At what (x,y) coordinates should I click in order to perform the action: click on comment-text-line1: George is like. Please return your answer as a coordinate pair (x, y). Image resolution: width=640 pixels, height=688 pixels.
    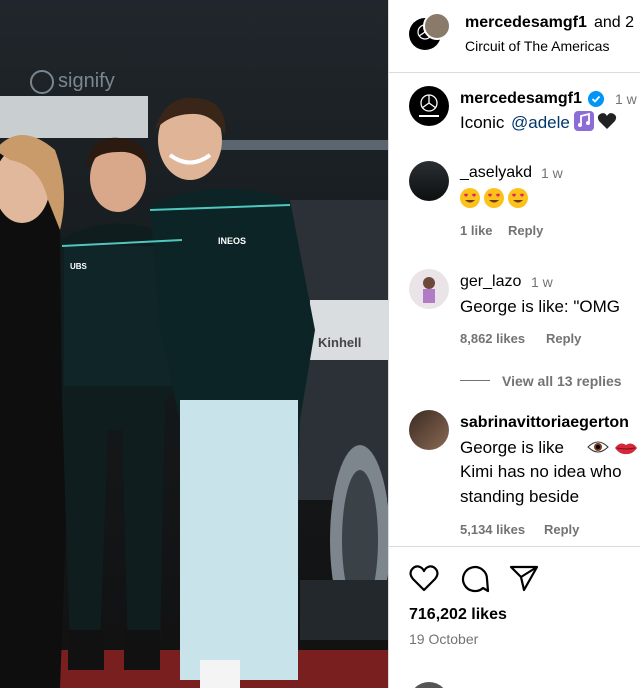
    Looking at the image, I should click on (512, 447).